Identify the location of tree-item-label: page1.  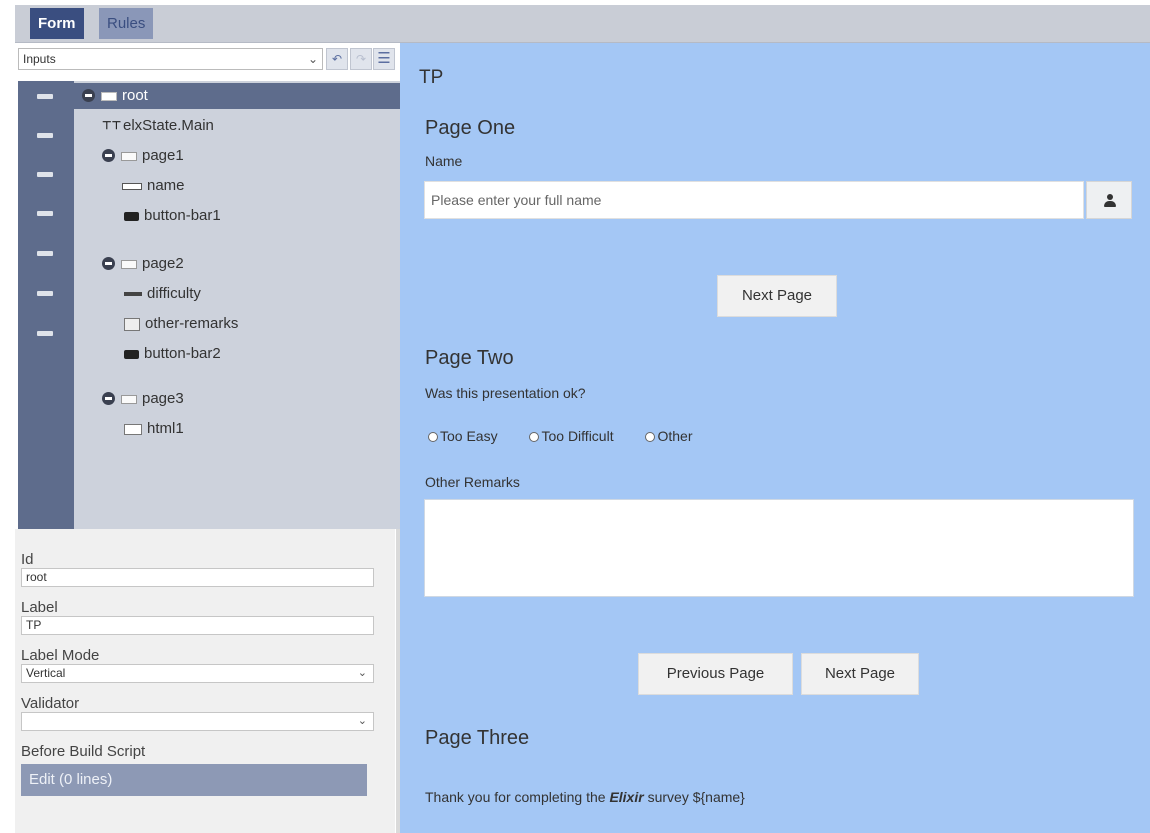
(163, 155).